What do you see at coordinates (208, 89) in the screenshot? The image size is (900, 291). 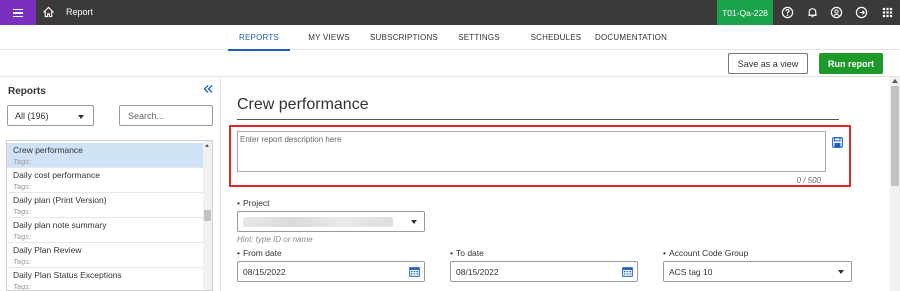 I see `collapse-sidebar-icon` at bounding box center [208, 89].